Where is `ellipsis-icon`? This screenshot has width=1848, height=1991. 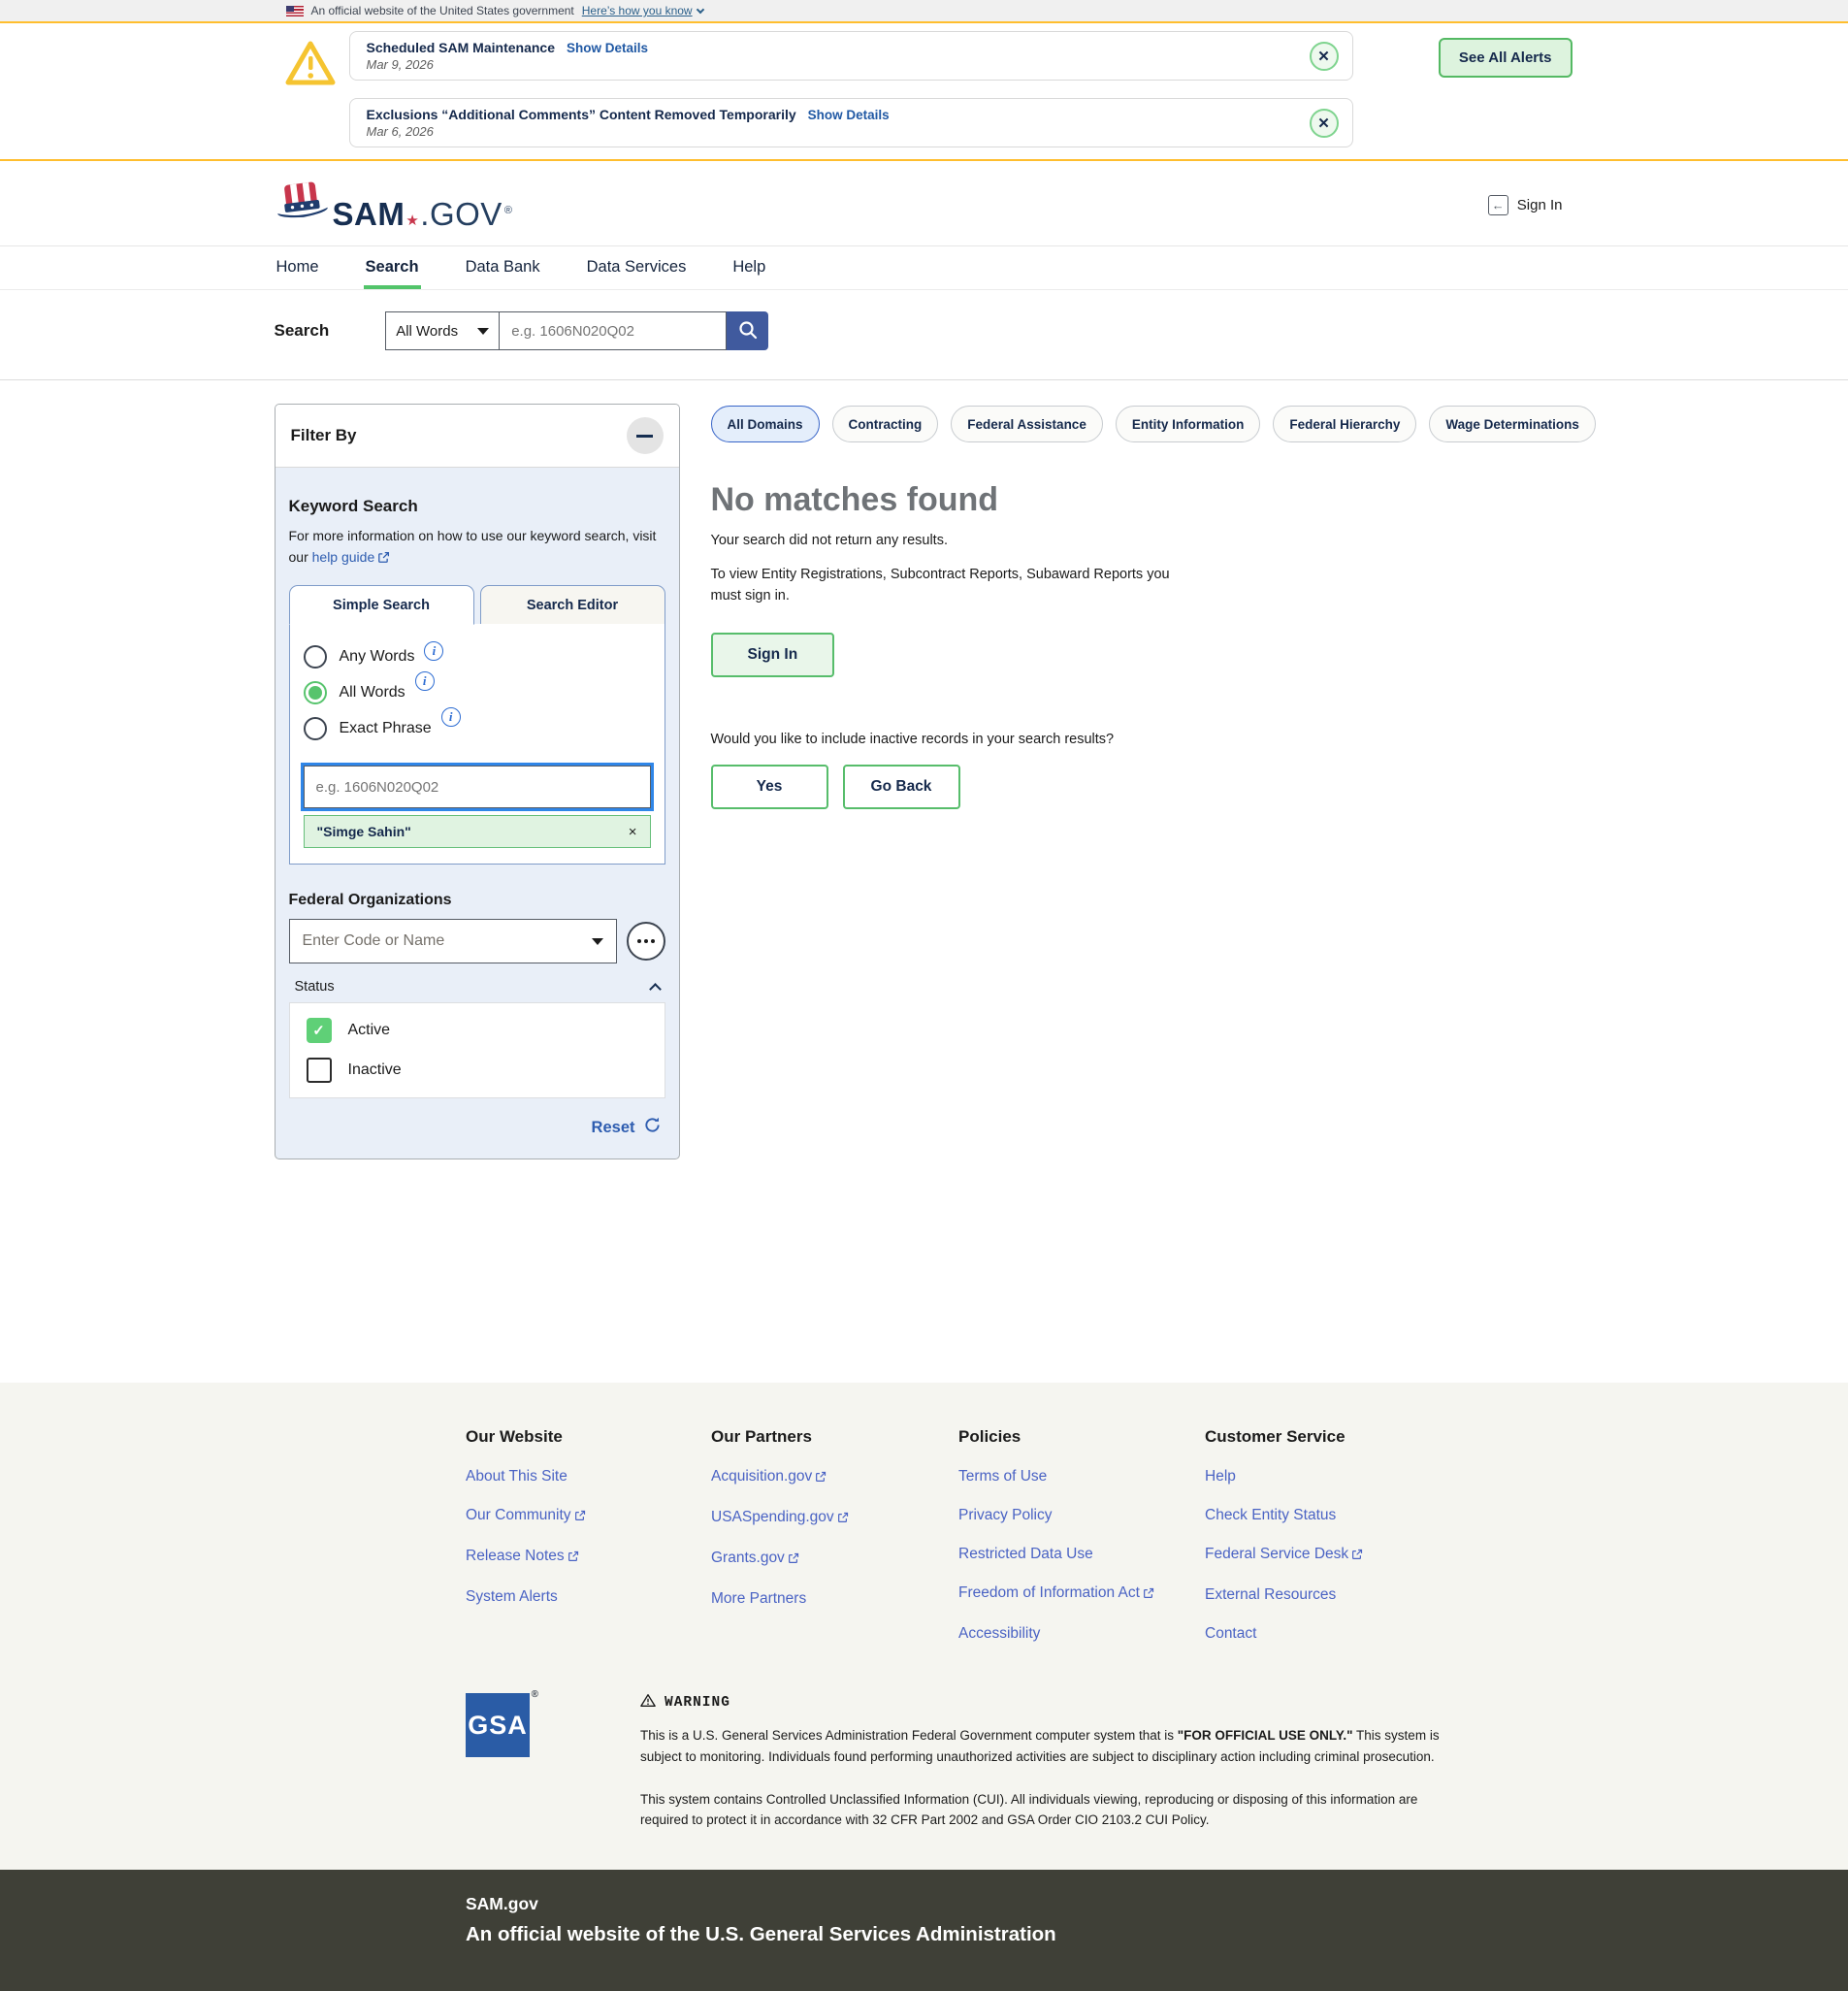
ellipsis-icon is located at coordinates (638, 941).